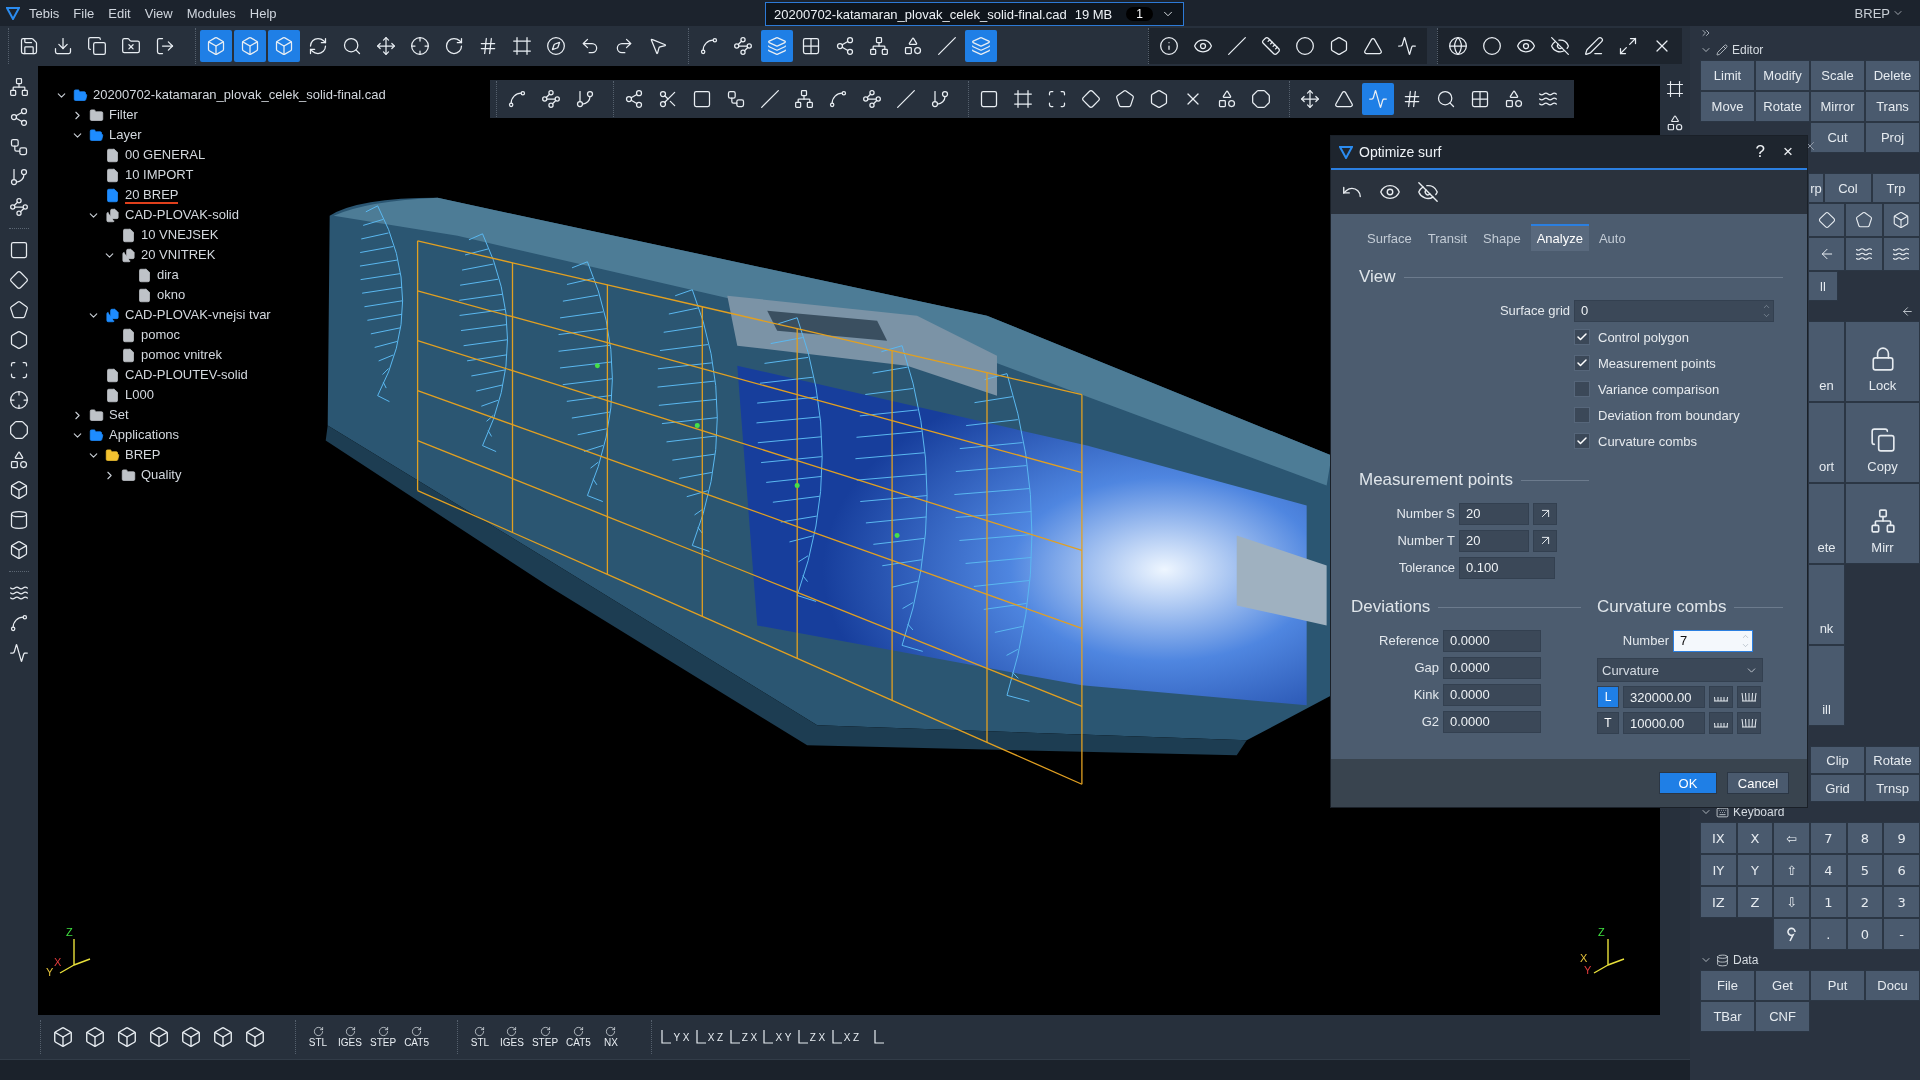 The image size is (1920, 1080). I want to click on tree-item-label: pomoc vnitrek, so click(181, 355).